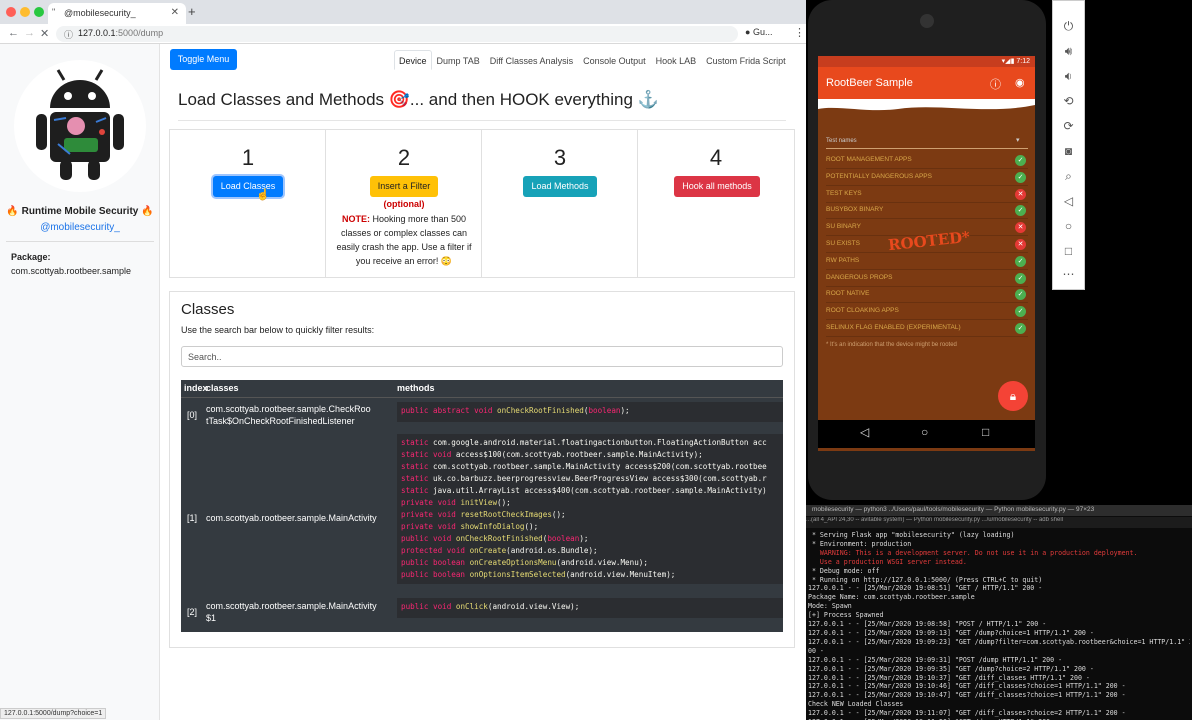 The image size is (1192, 720). Describe the element at coordinates (1068, 51) in the screenshot. I see `volume-up-icon: 🔊︎` at that location.